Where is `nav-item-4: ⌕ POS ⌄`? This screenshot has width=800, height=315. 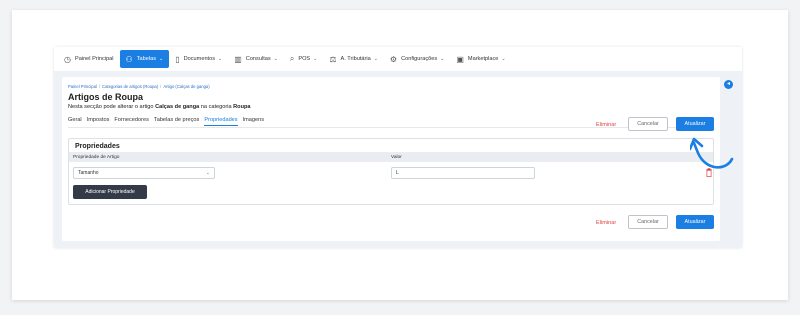 nav-item-4: ⌕ POS ⌄ is located at coordinates (304, 59).